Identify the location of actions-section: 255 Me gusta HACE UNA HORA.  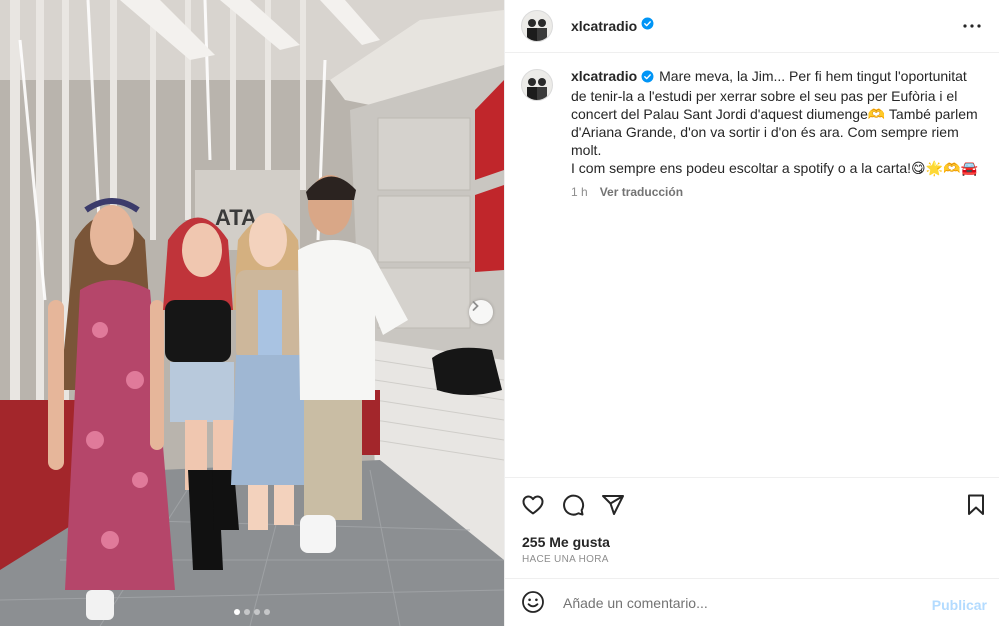
(752, 527).